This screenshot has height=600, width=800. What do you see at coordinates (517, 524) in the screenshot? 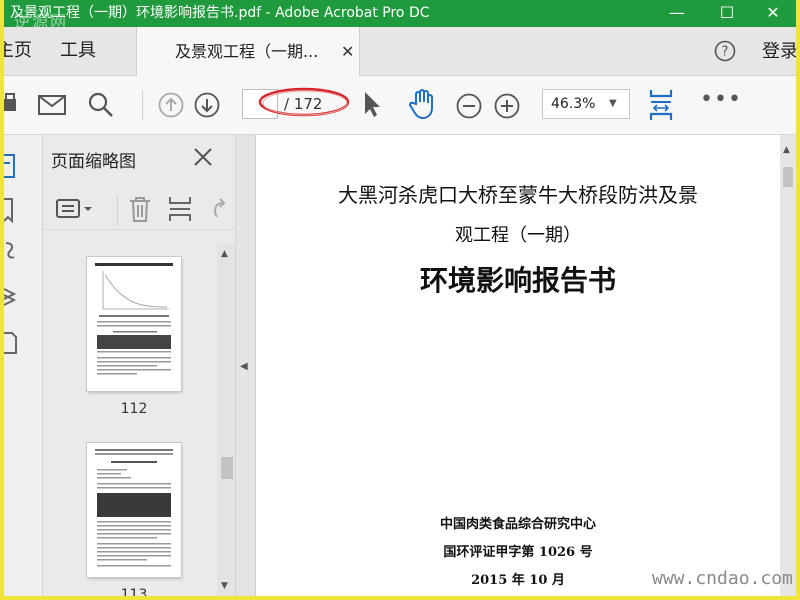
I see `document-organization: 中国肉类食品综合研究中心` at bounding box center [517, 524].